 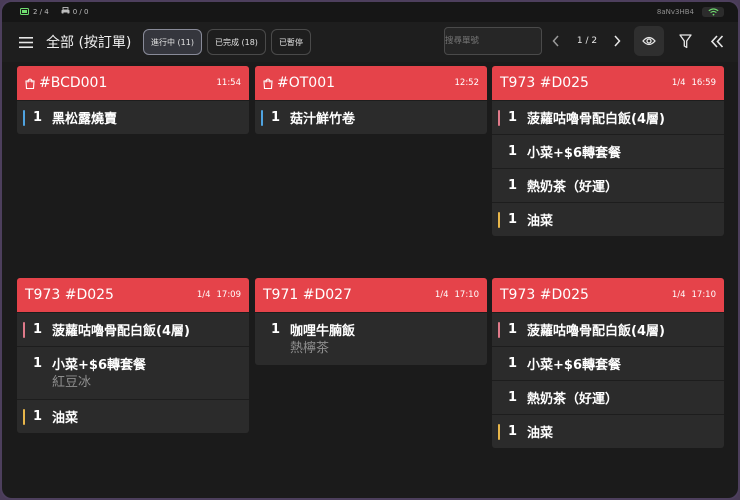 I want to click on order-item: 1 菇汁鮮竹卷, so click(x=371, y=117).